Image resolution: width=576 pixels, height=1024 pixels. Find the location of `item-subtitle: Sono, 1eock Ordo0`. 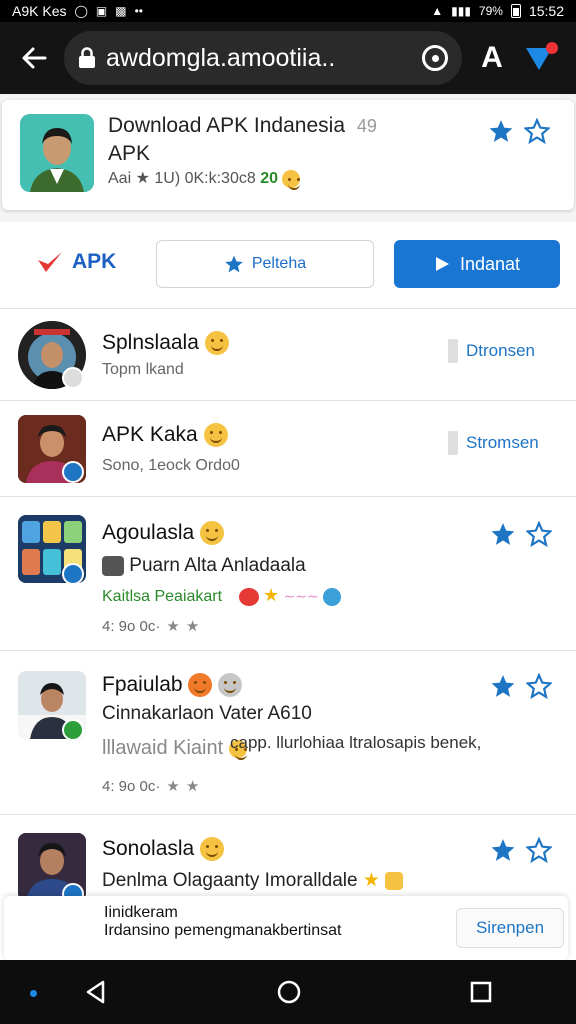

item-subtitle: Sono, 1eock Ordo0 is located at coordinates (171, 465).